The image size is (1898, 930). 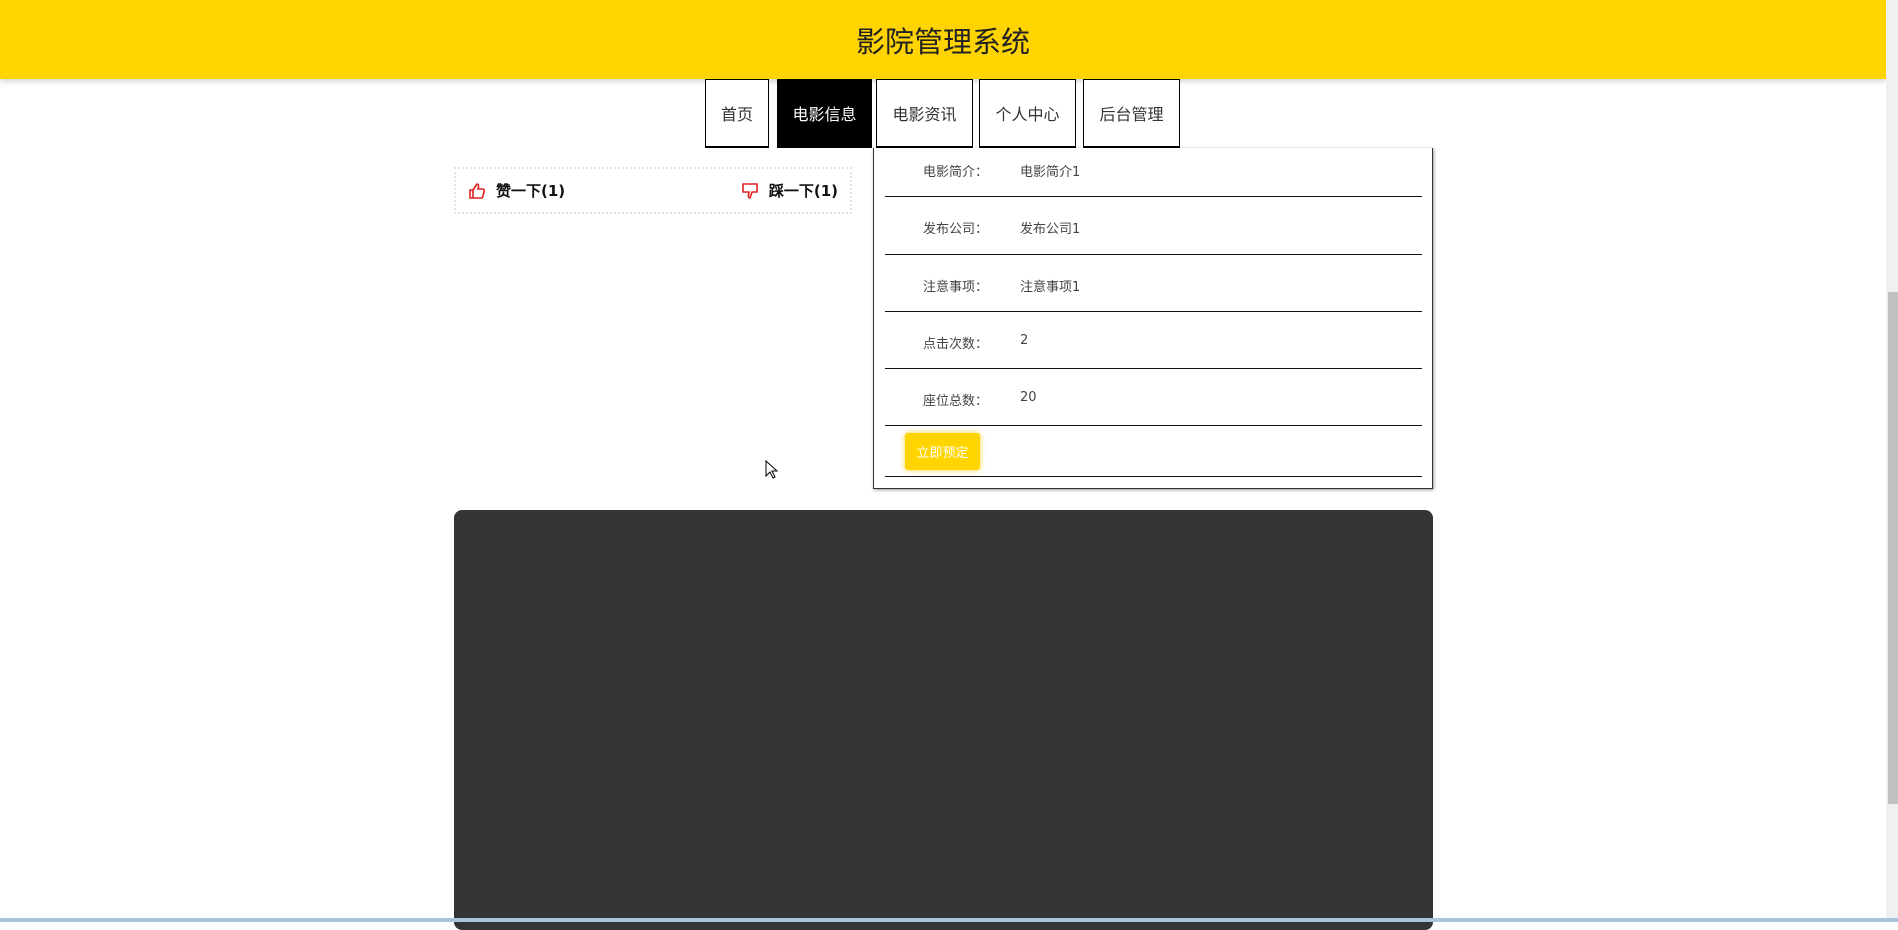 I want to click on detail-label: 发布公司：, so click(x=956, y=229).